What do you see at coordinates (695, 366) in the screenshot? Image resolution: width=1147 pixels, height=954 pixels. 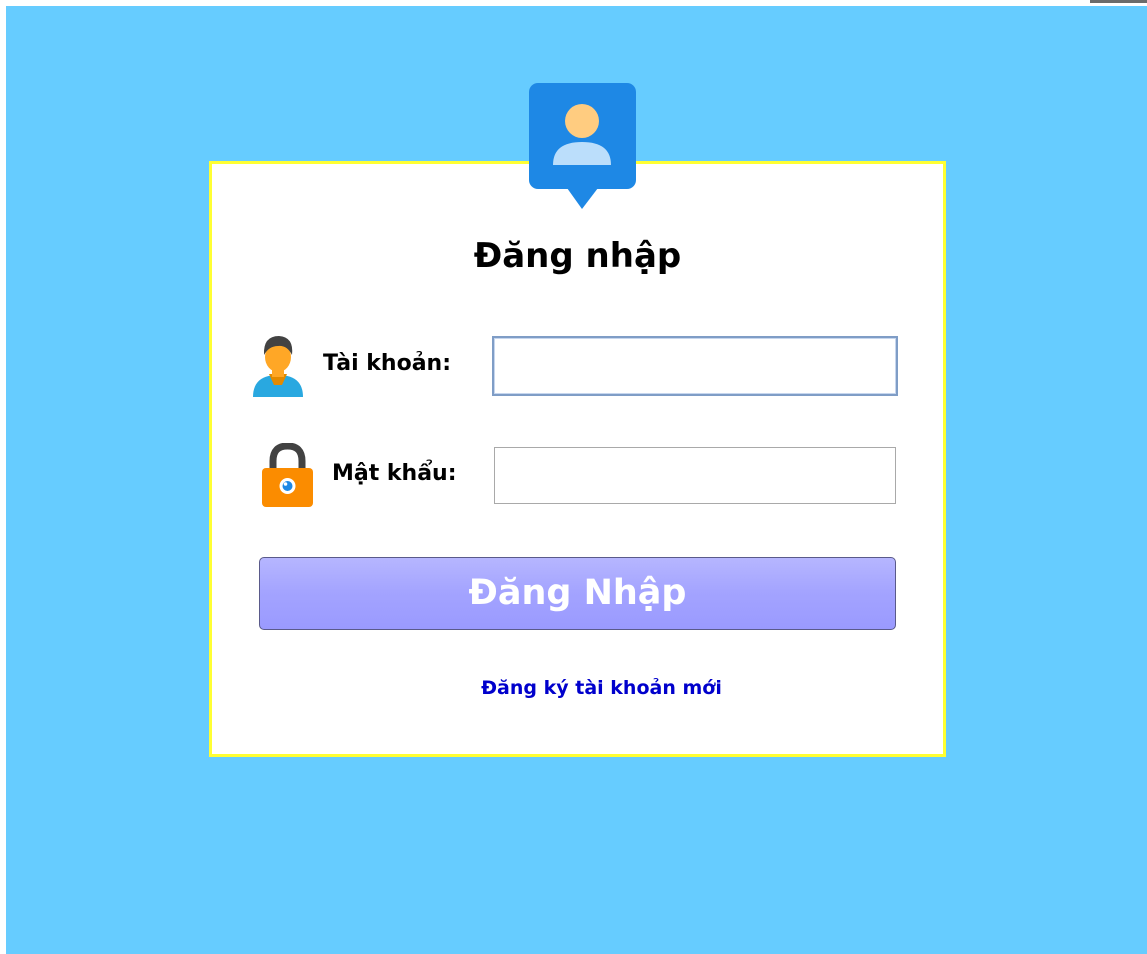 I see `username-input` at bounding box center [695, 366].